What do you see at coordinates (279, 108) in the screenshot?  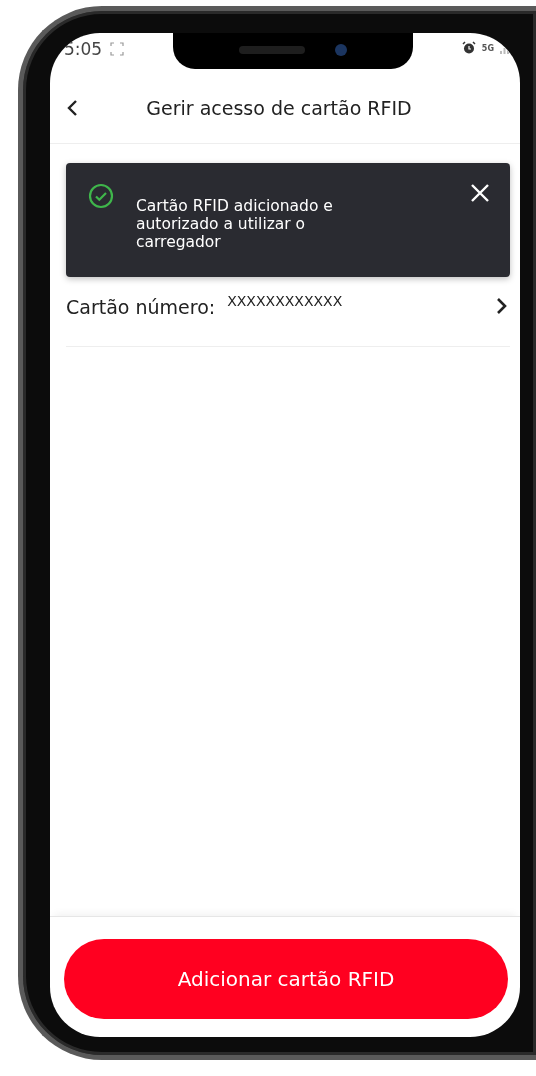 I see `page-title: Gerir acesso de cartão RFID` at bounding box center [279, 108].